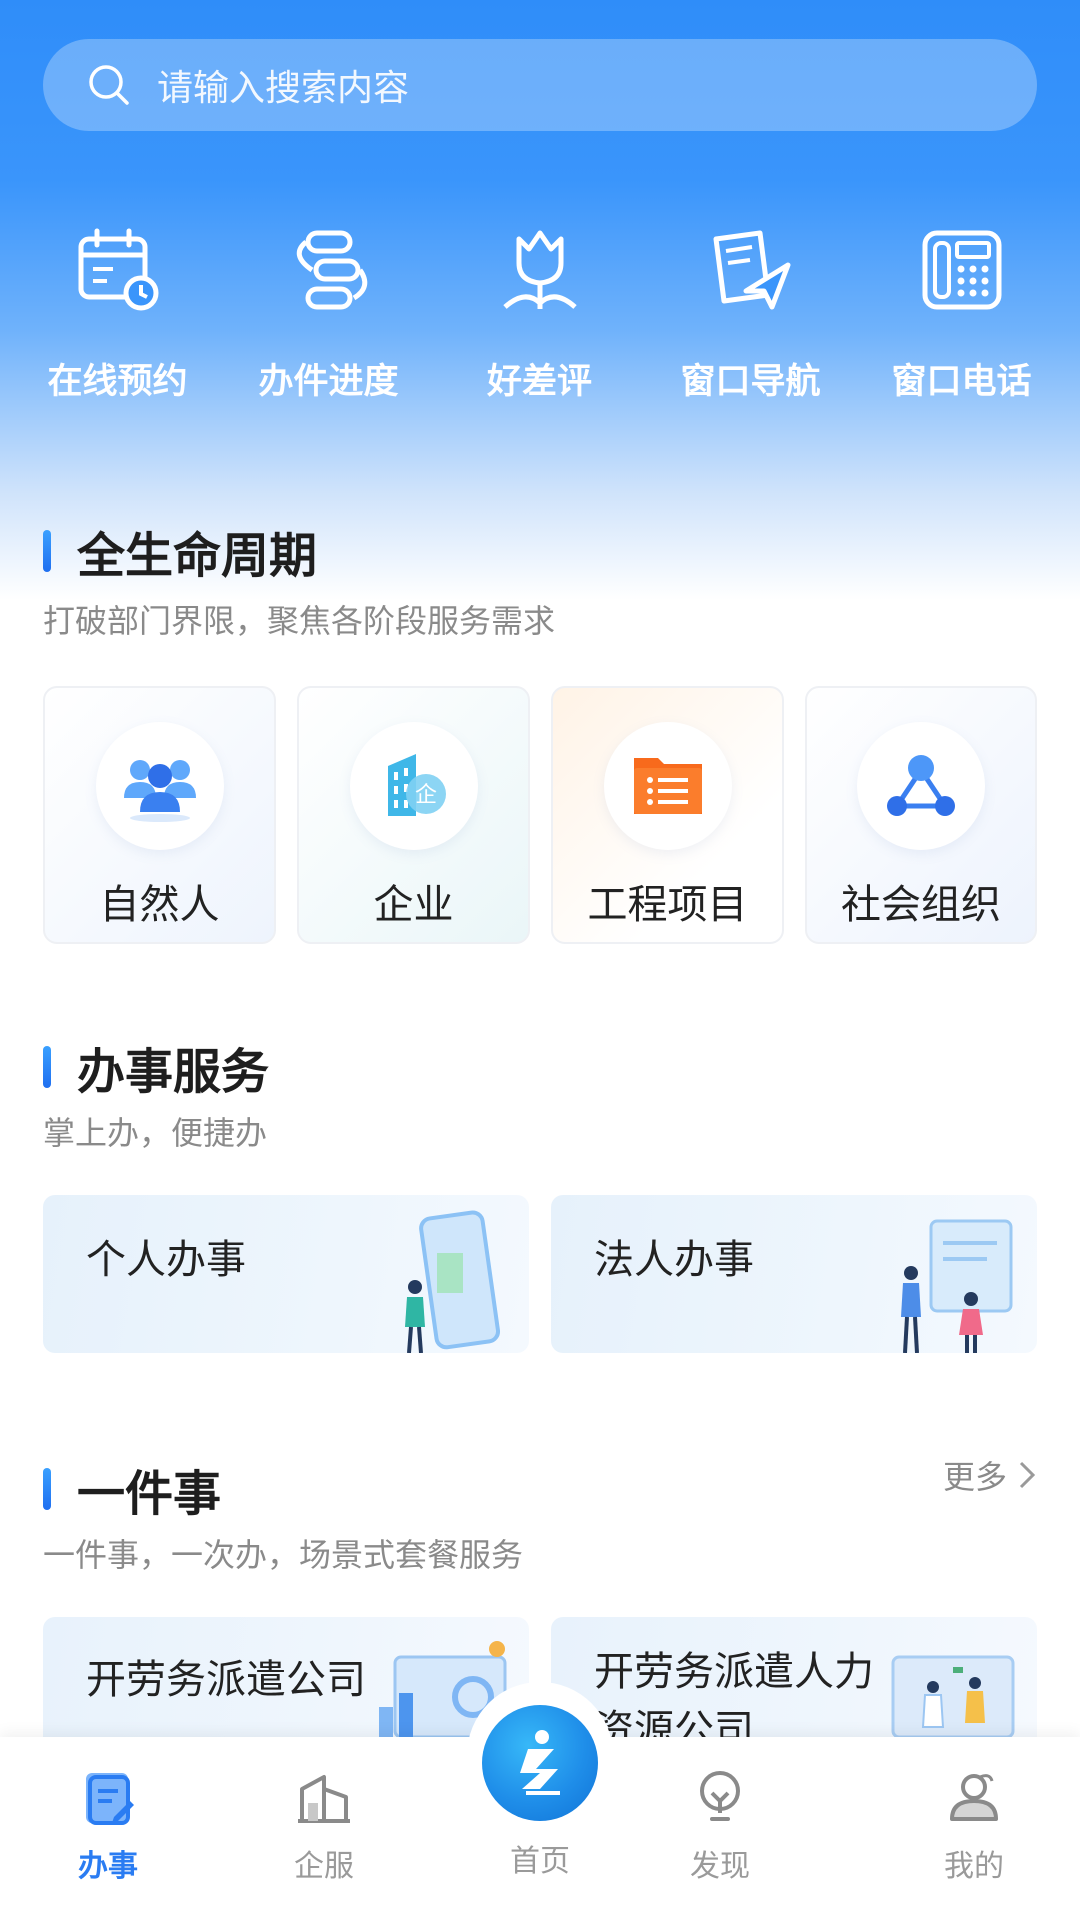 The height and width of the screenshot is (1920, 1080). What do you see at coordinates (324, 1826) in the screenshot?
I see `tab-enterprise-service: 企服` at bounding box center [324, 1826].